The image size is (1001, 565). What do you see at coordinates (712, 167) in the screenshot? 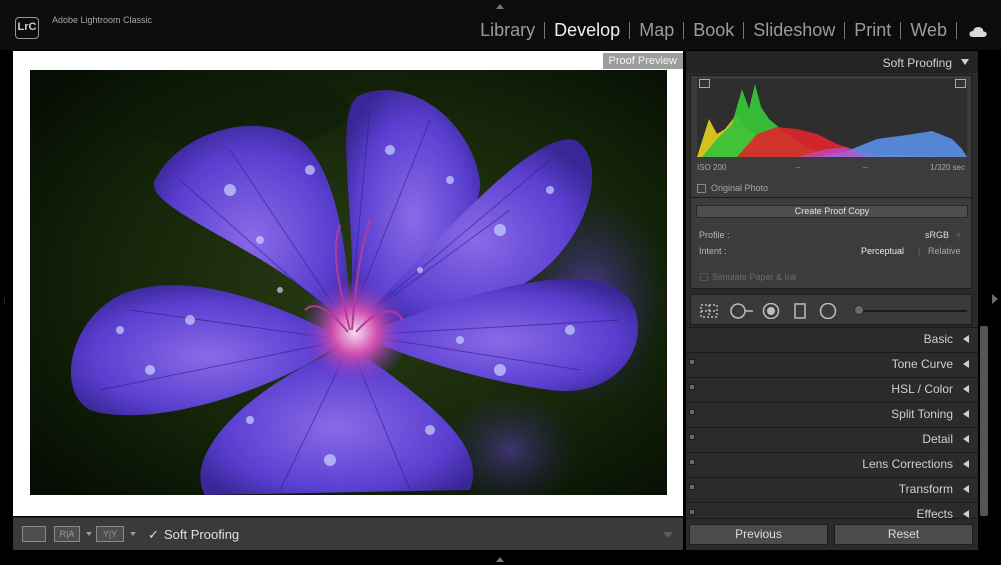
I see `iso-value: ISO 200` at bounding box center [712, 167].